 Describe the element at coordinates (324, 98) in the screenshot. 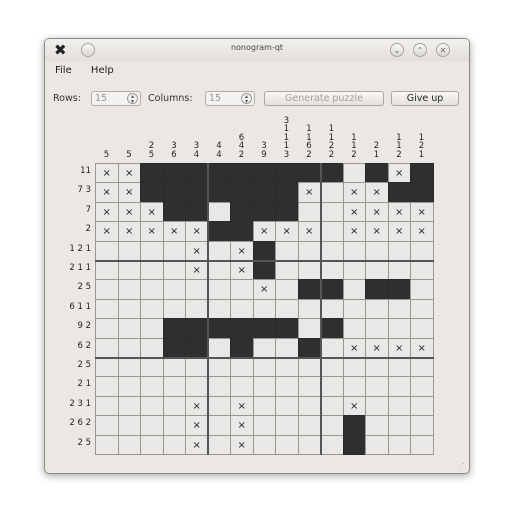

I see `generate-puzzle-button: Generate puzzle` at that location.